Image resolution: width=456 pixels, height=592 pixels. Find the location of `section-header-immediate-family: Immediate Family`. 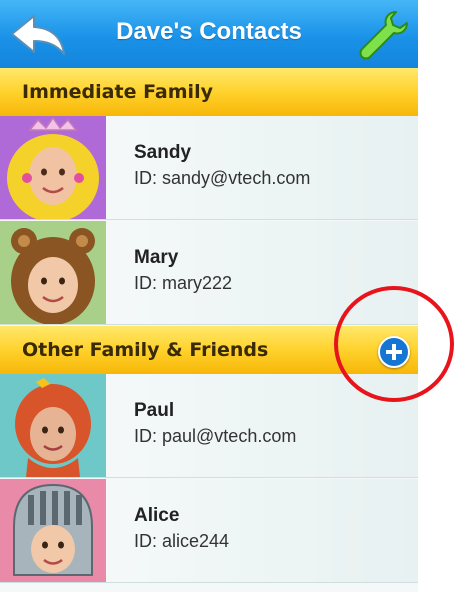

section-header-immediate-family: Immediate Family is located at coordinates (209, 92).